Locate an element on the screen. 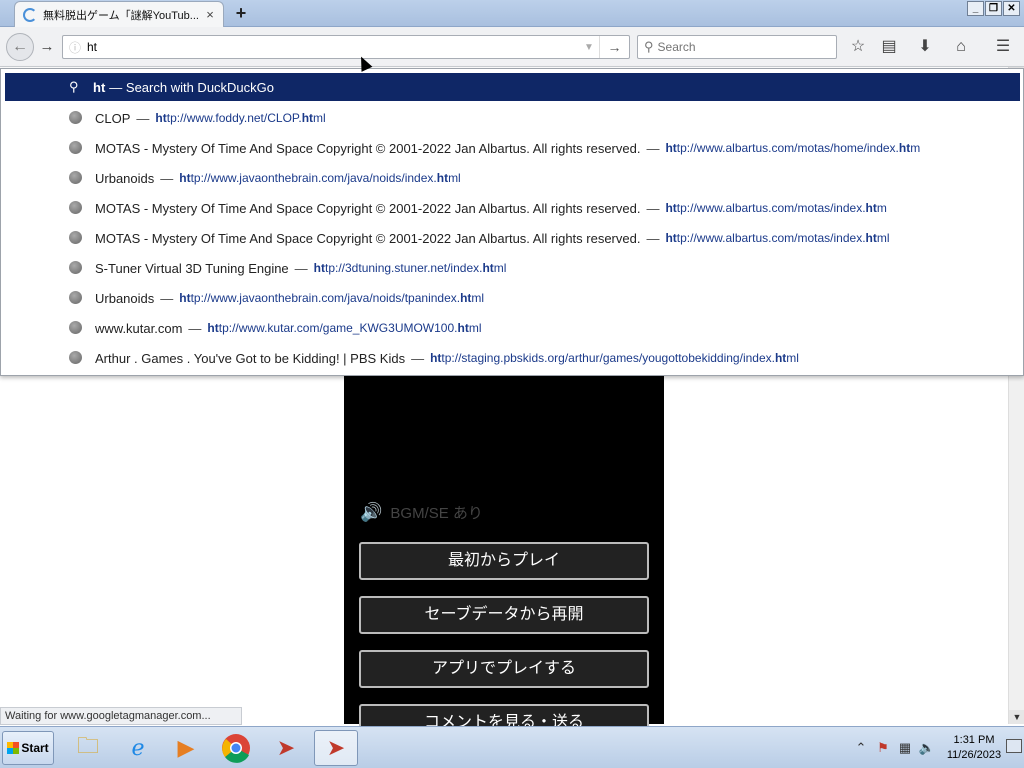 This screenshot has height=768, width=1024. minimize-button: _ is located at coordinates (975, 8).